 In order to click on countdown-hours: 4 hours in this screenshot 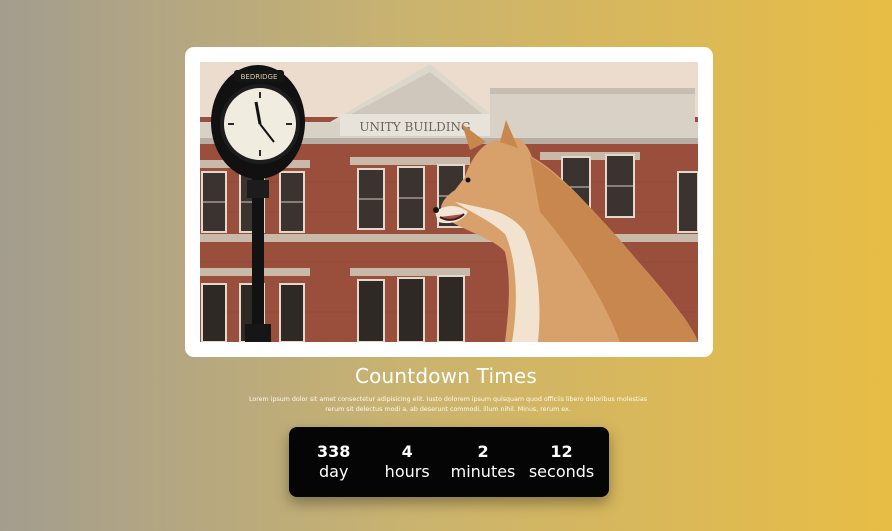, I will do `click(407, 462)`.